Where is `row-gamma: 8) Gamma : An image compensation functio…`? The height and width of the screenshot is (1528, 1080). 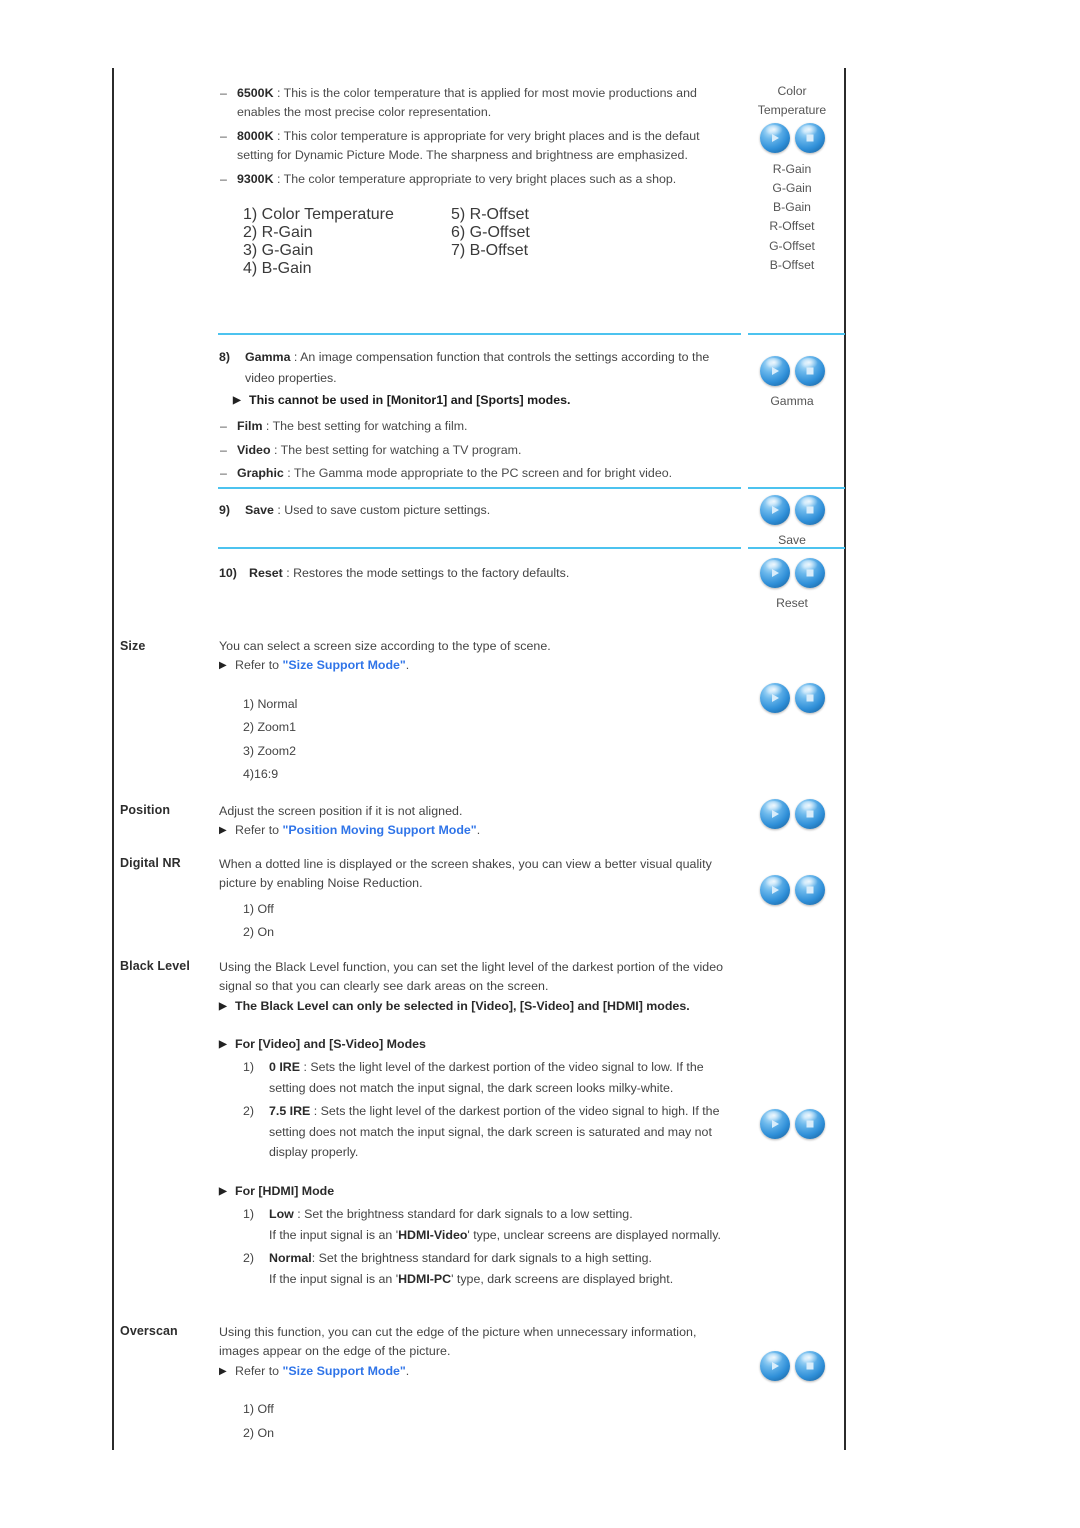 row-gamma: 8) Gamma : An image compensation functio… is located at coordinates (479, 410).